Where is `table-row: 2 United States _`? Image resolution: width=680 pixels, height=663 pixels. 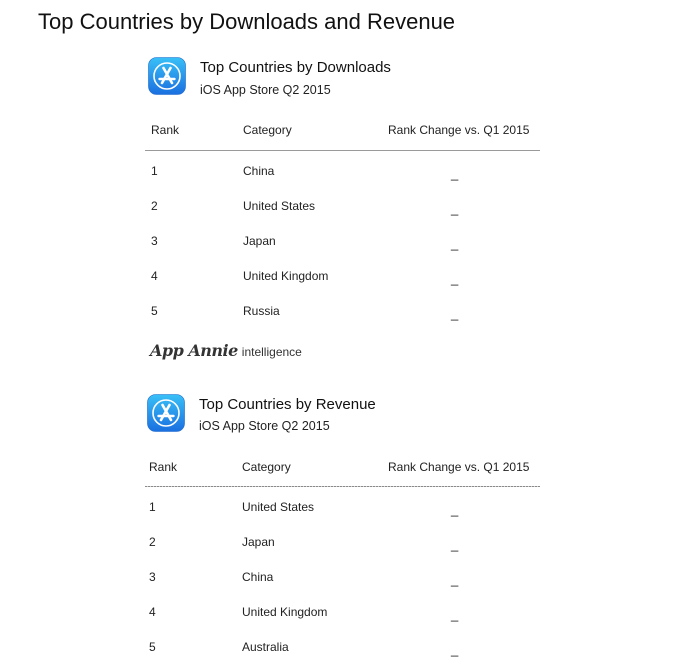 table-row: 2 United States _ is located at coordinates (342, 216).